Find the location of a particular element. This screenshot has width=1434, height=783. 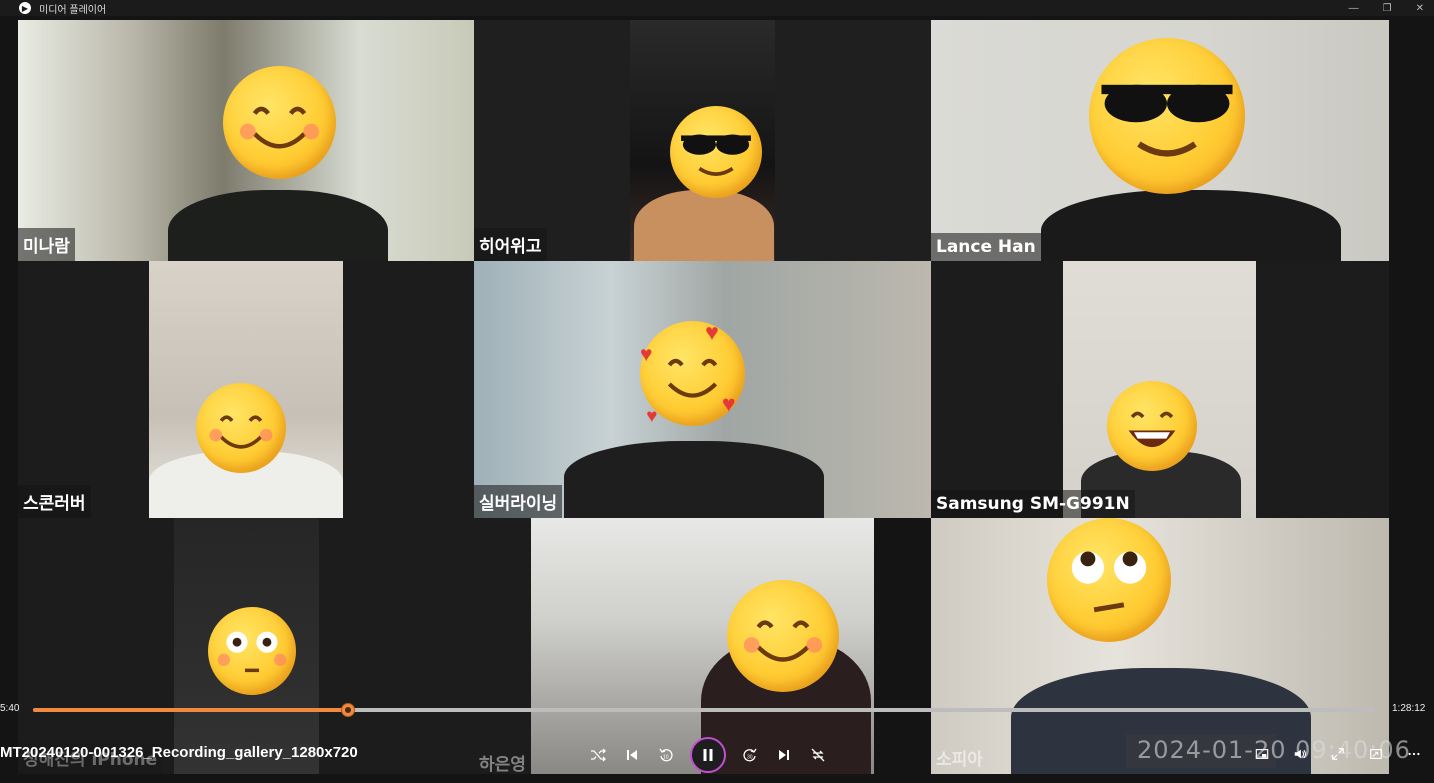

pause-icon is located at coordinates (708, 755).